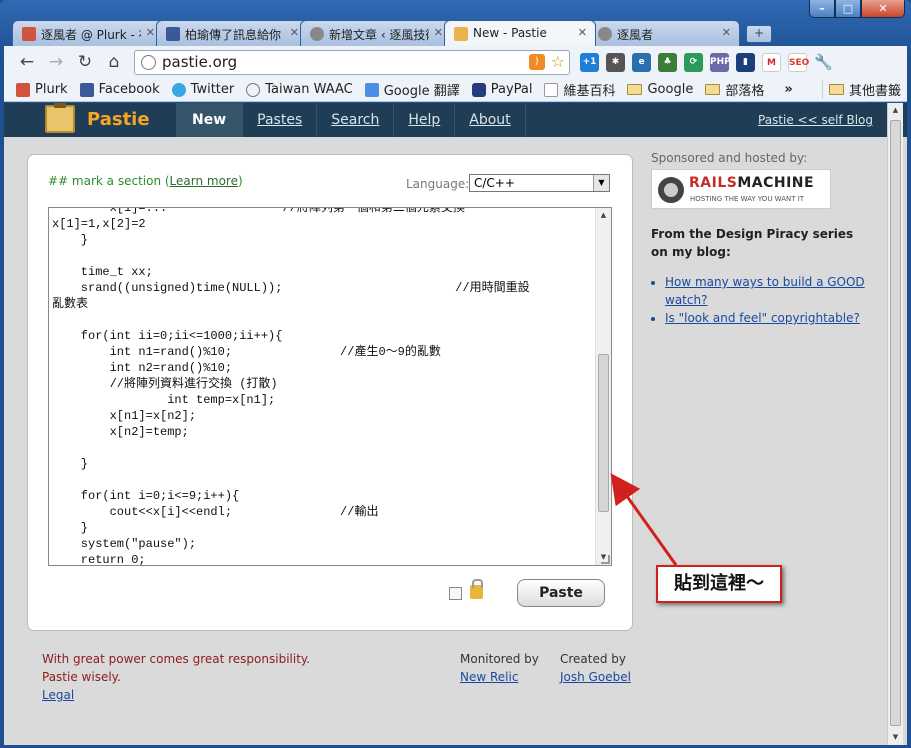 This screenshot has height=748, width=911. Describe the element at coordinates (776, 183) in the screenshot. I see `sponsor-name-b: MACHINE` at that location.